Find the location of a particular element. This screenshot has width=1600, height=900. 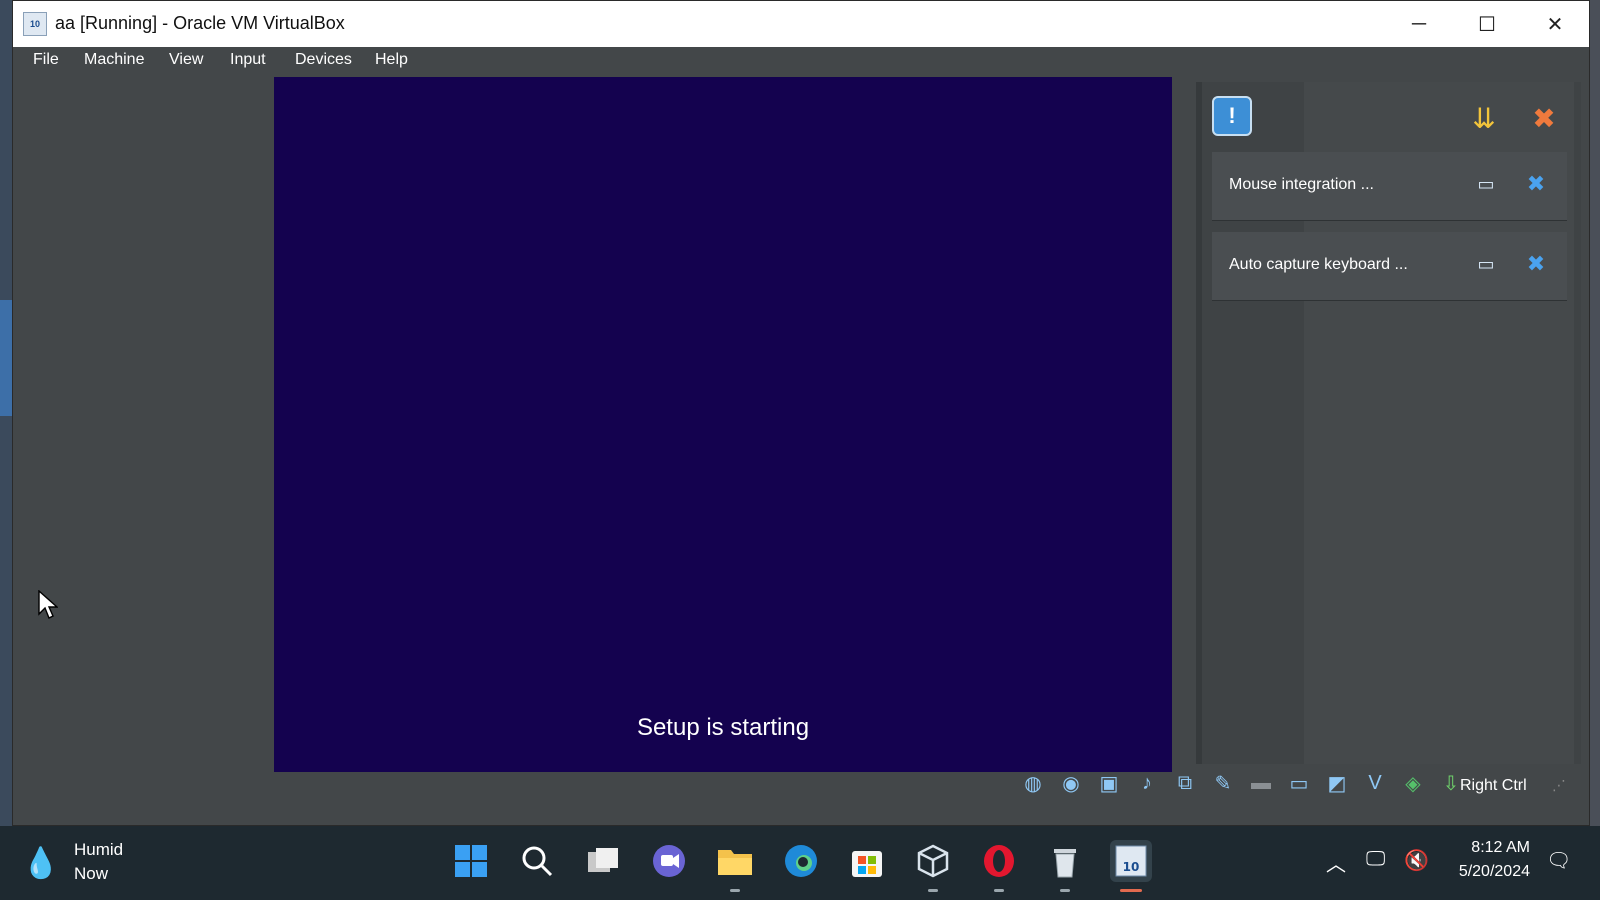

clock-date: 5/20/2024 is located at coordinates (1494, 871).